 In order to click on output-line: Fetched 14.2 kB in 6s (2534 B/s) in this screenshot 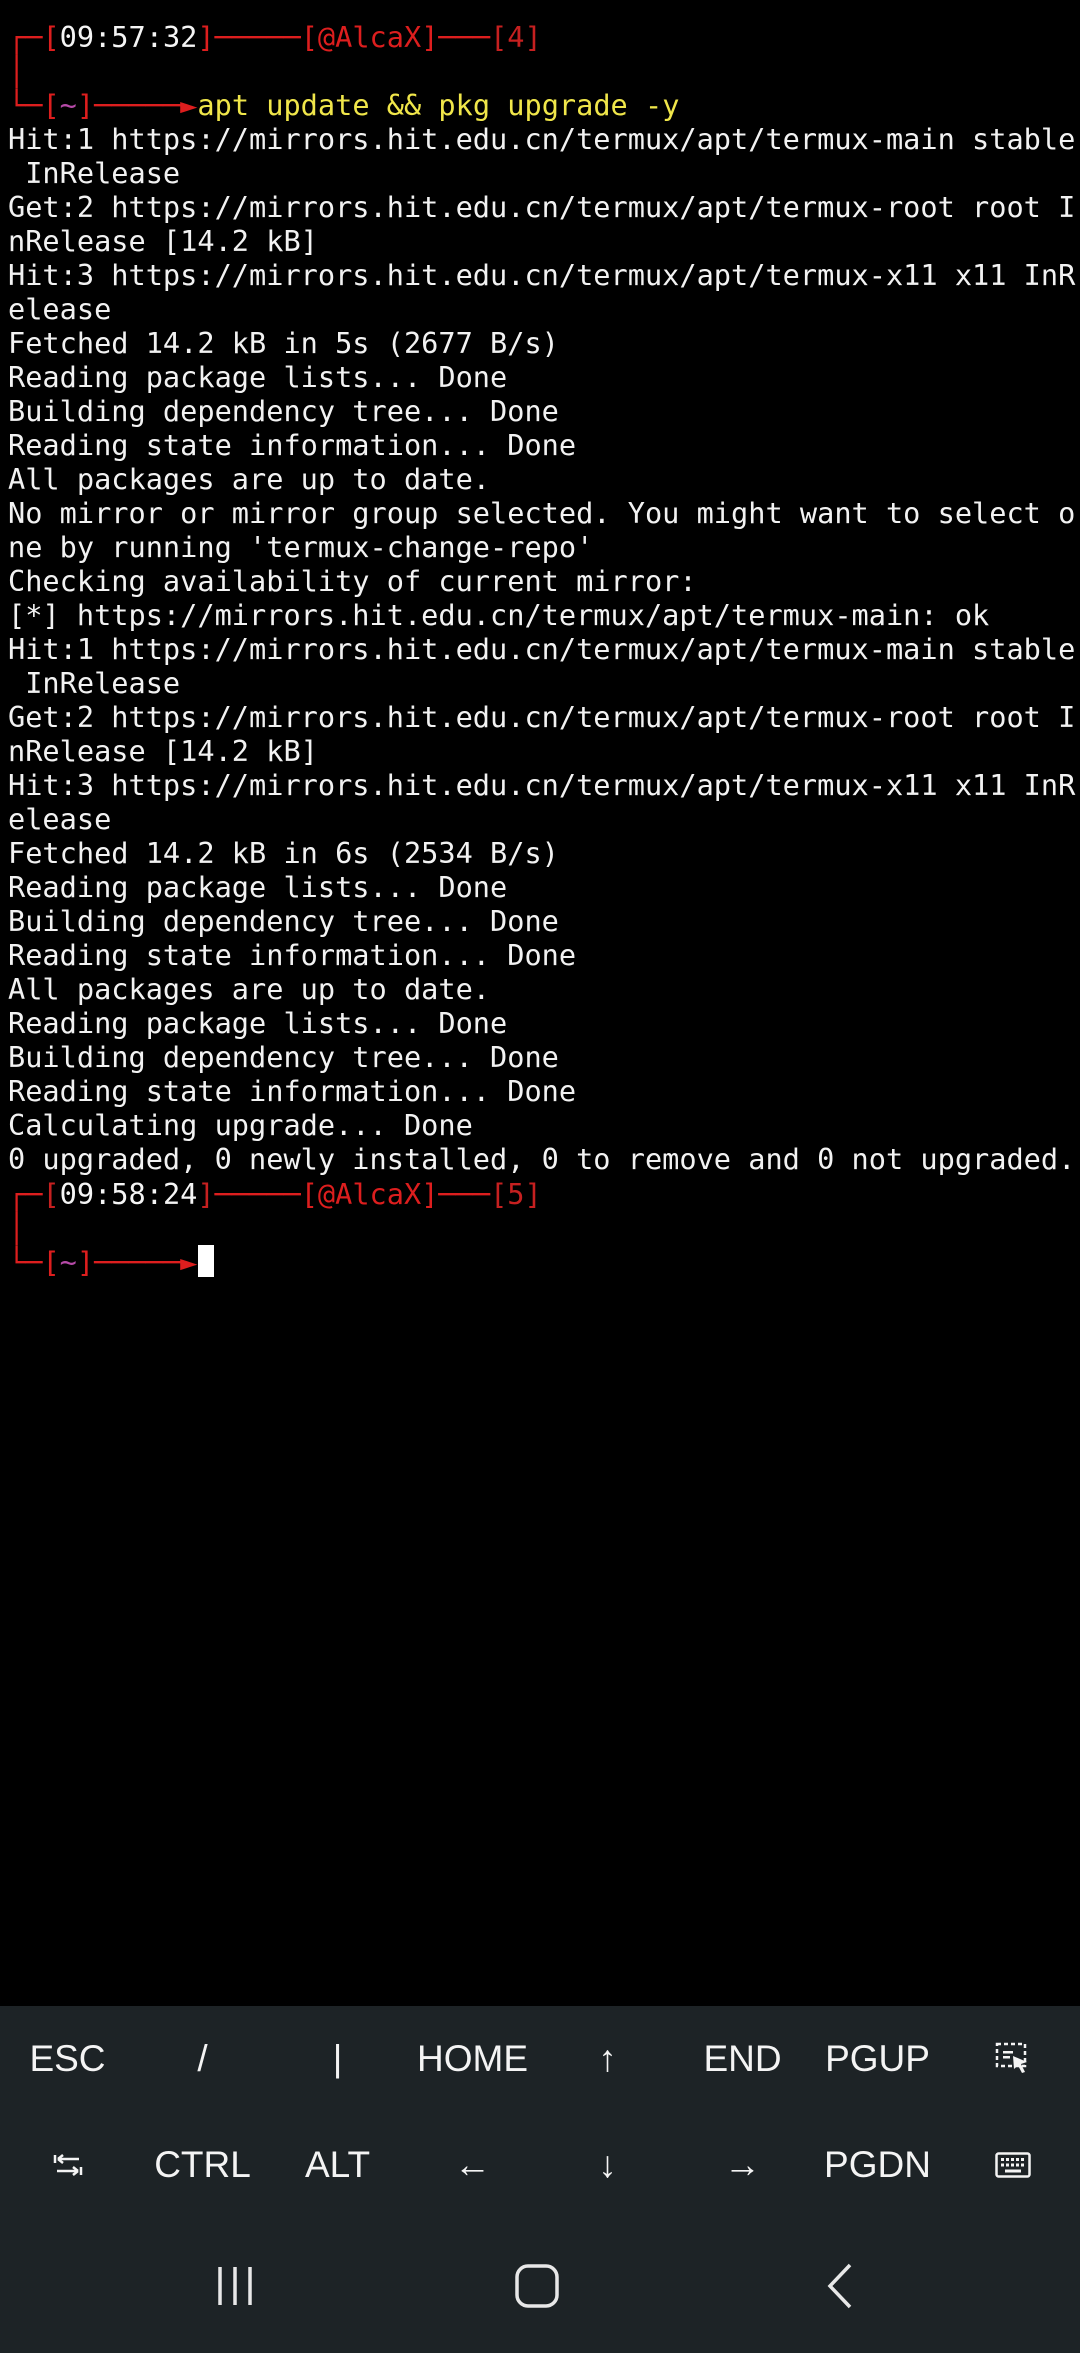, I will do `click(283, 853)`.